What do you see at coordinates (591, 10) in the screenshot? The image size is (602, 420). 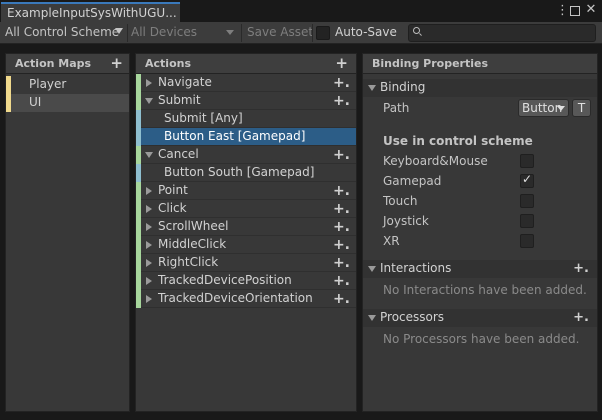 I see `close-icon: ✕` at bounding box center [591, 10].